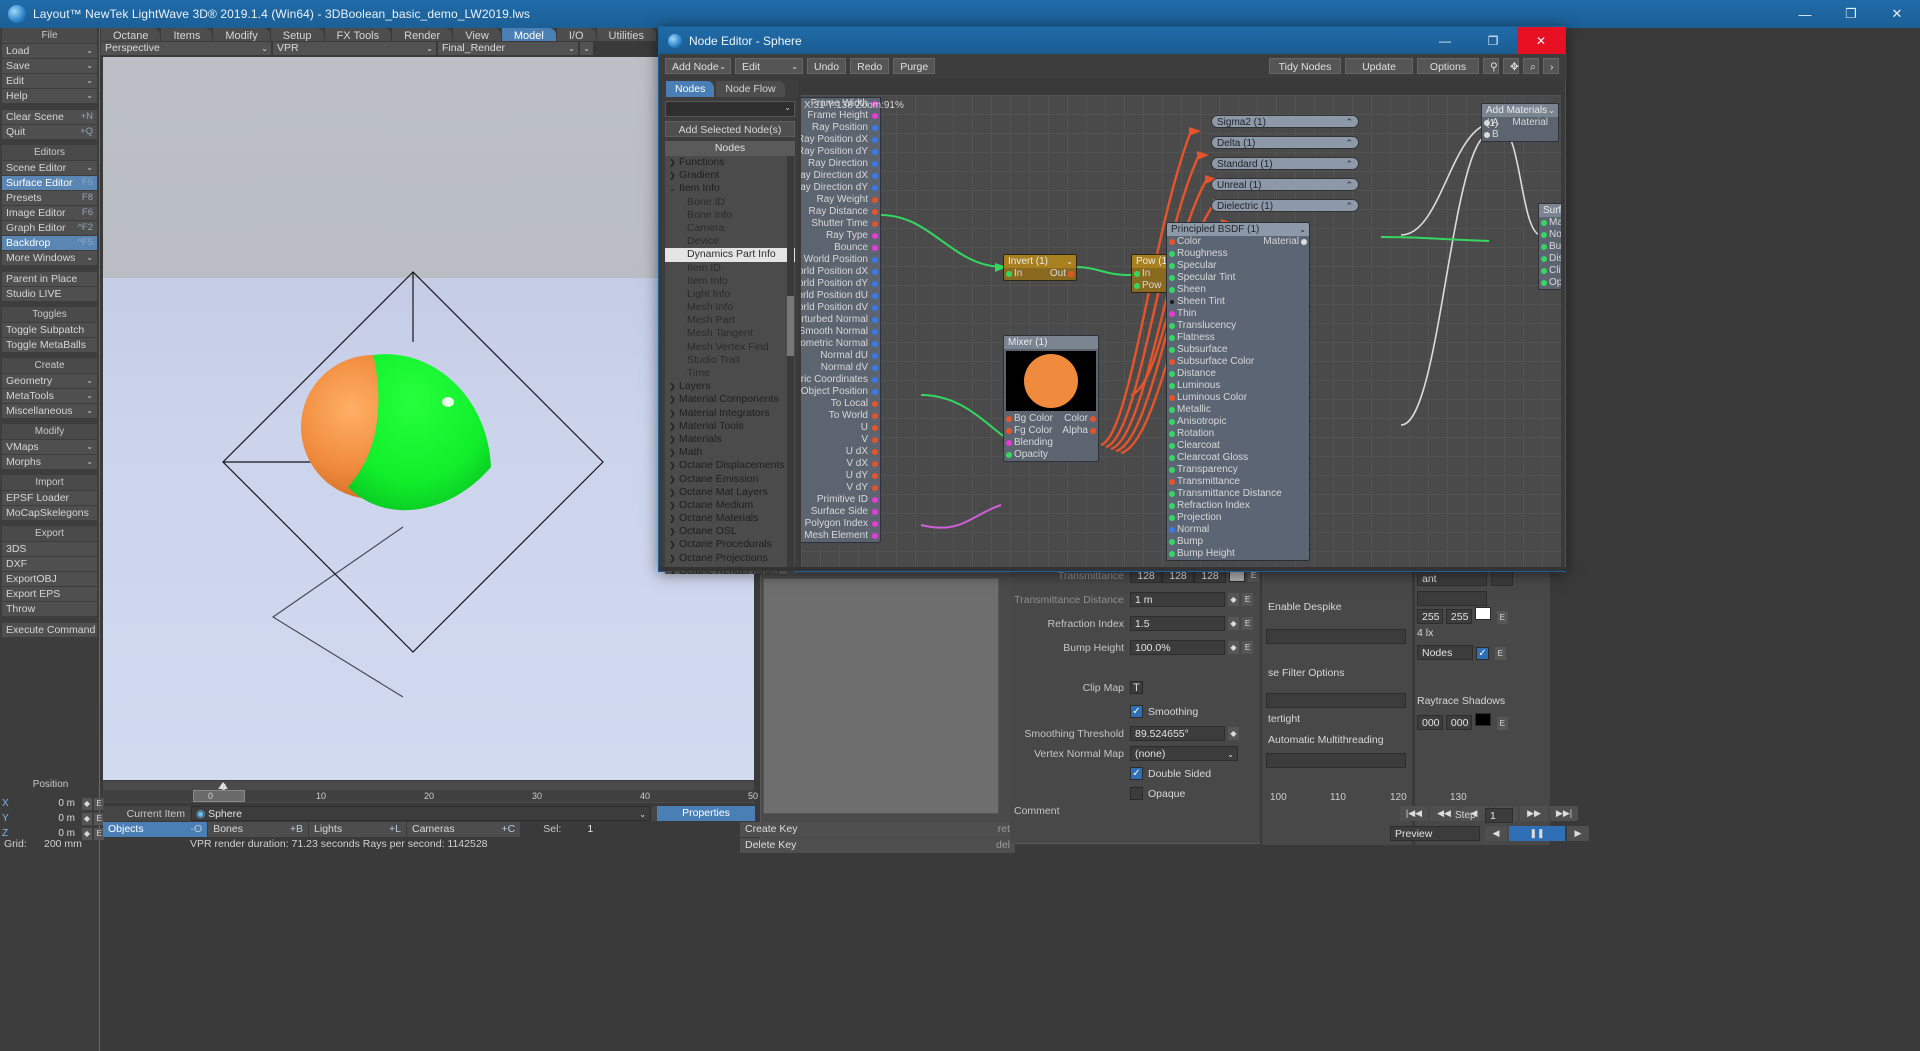  Describe the element at coordinates (840, 332) in the screenshot. I see `port-smooth-normal: Smooth Normal` at that location.